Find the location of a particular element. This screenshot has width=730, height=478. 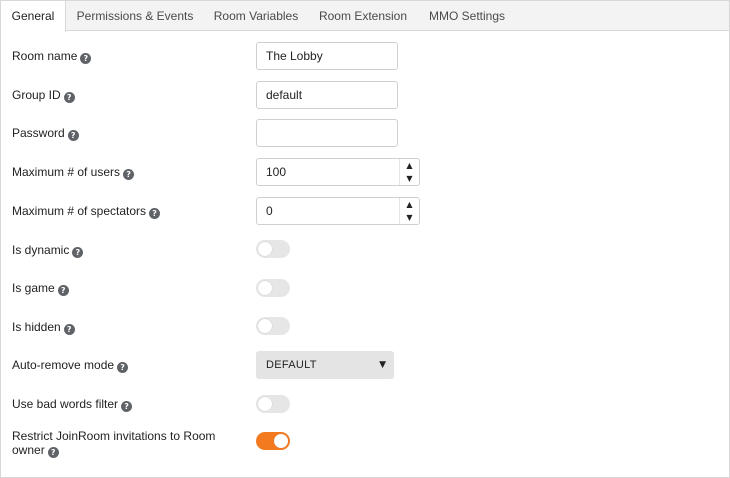

tab-general: General is located at coordinates (33, 16).